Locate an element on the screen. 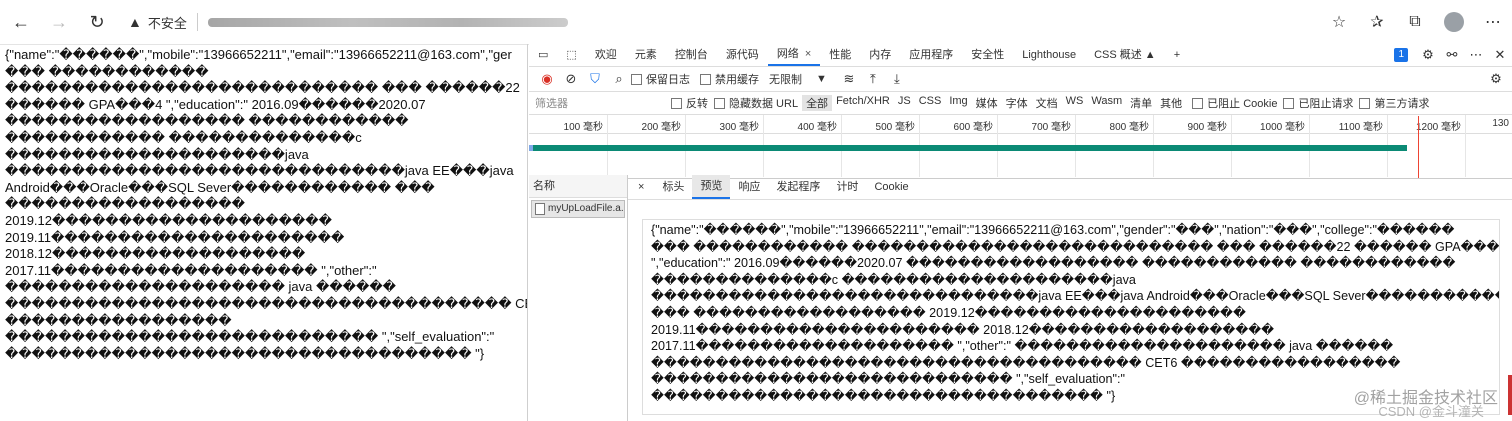 Image resolution: width=1512 pixels, height=421 pixels. warning-icon: ▲ is located at coordinates (135, 22).